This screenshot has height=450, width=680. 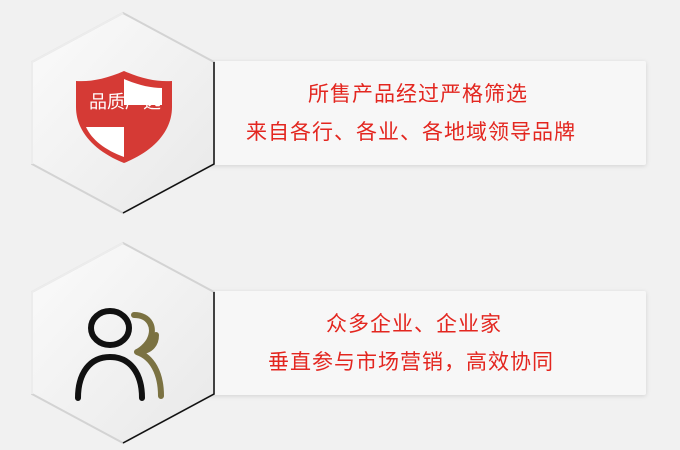 I want to click on feature-line: 来自各行、各业、各地域领导品牌, so click(x=411, y=132).